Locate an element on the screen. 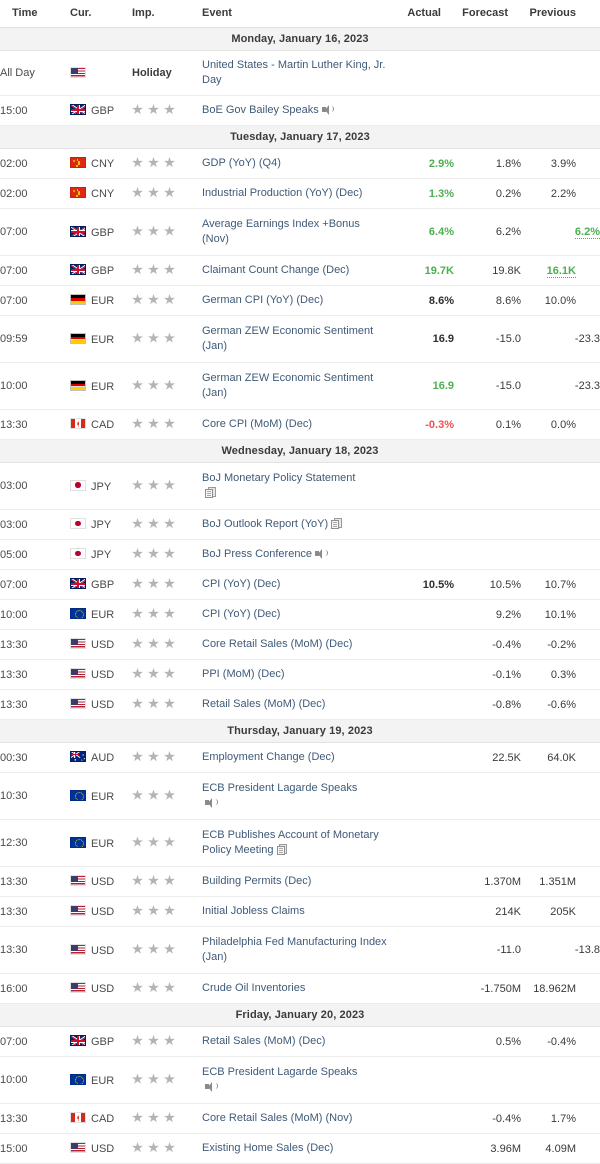 This screenshot has width=600, height=1164. currency-label: EUR is located at coordinates (103, 1080).